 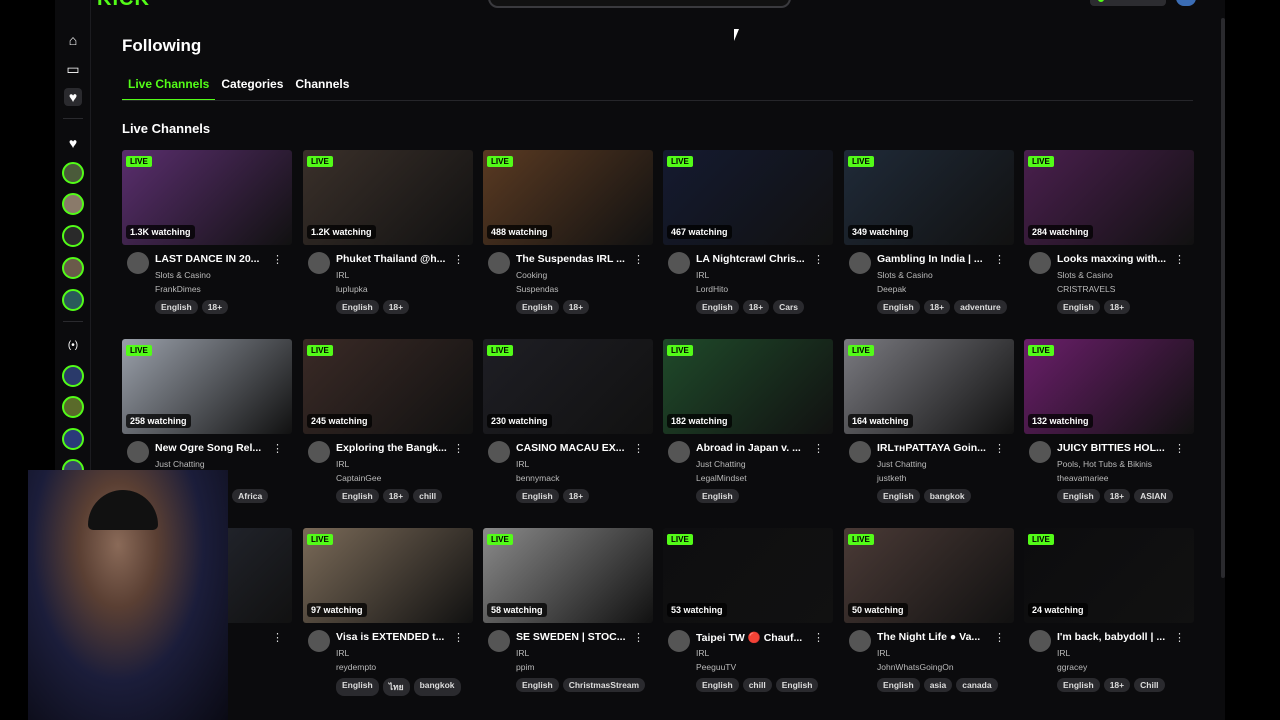 What do you see at coordinates (938, 685) in the screenshot?
I see `tag-chip: asia` at bounding box center [938, 685].